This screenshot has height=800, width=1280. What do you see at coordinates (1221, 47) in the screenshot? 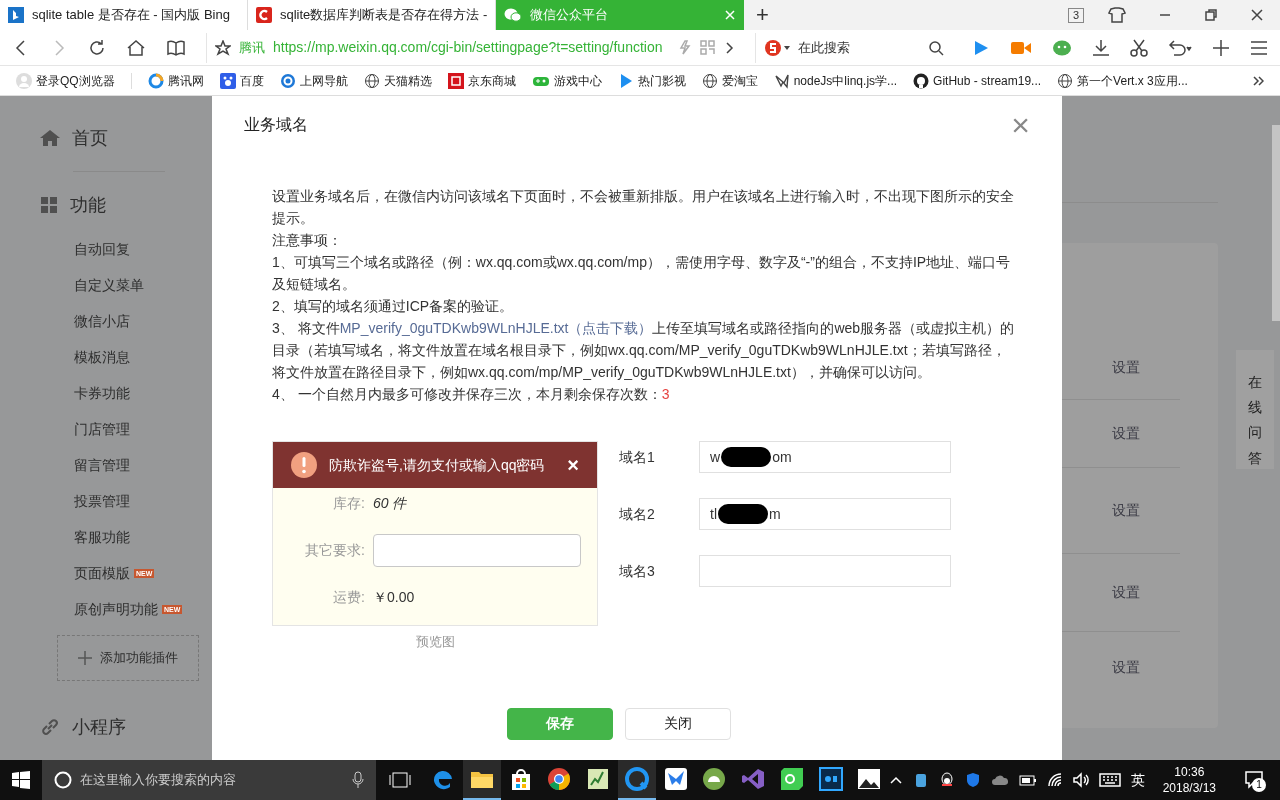
I see `plus-icon` at bounding box center [1221, 47].